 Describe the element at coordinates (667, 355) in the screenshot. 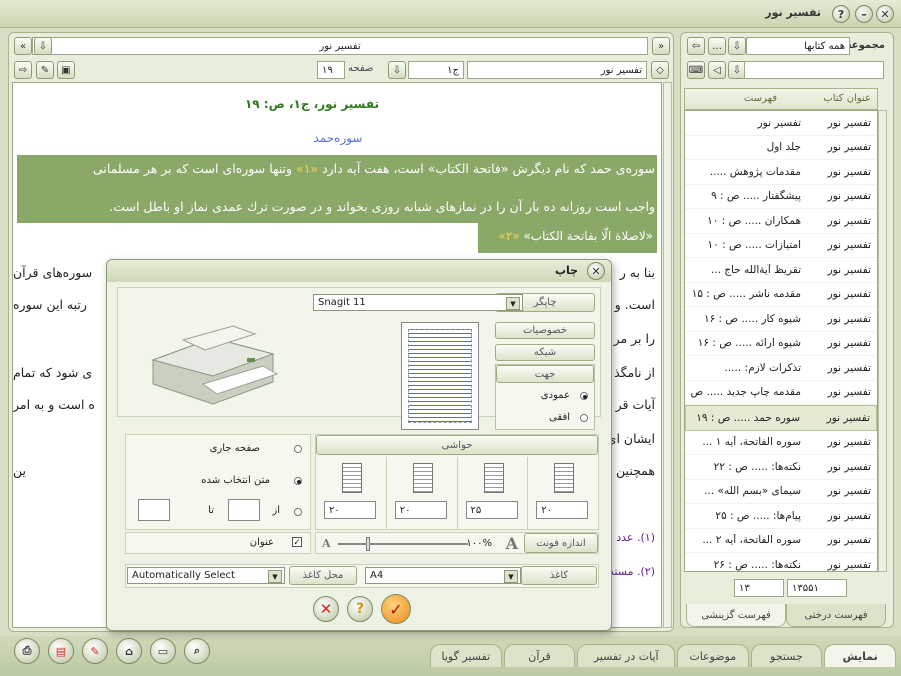

I see `document-scrollbar` at that location.